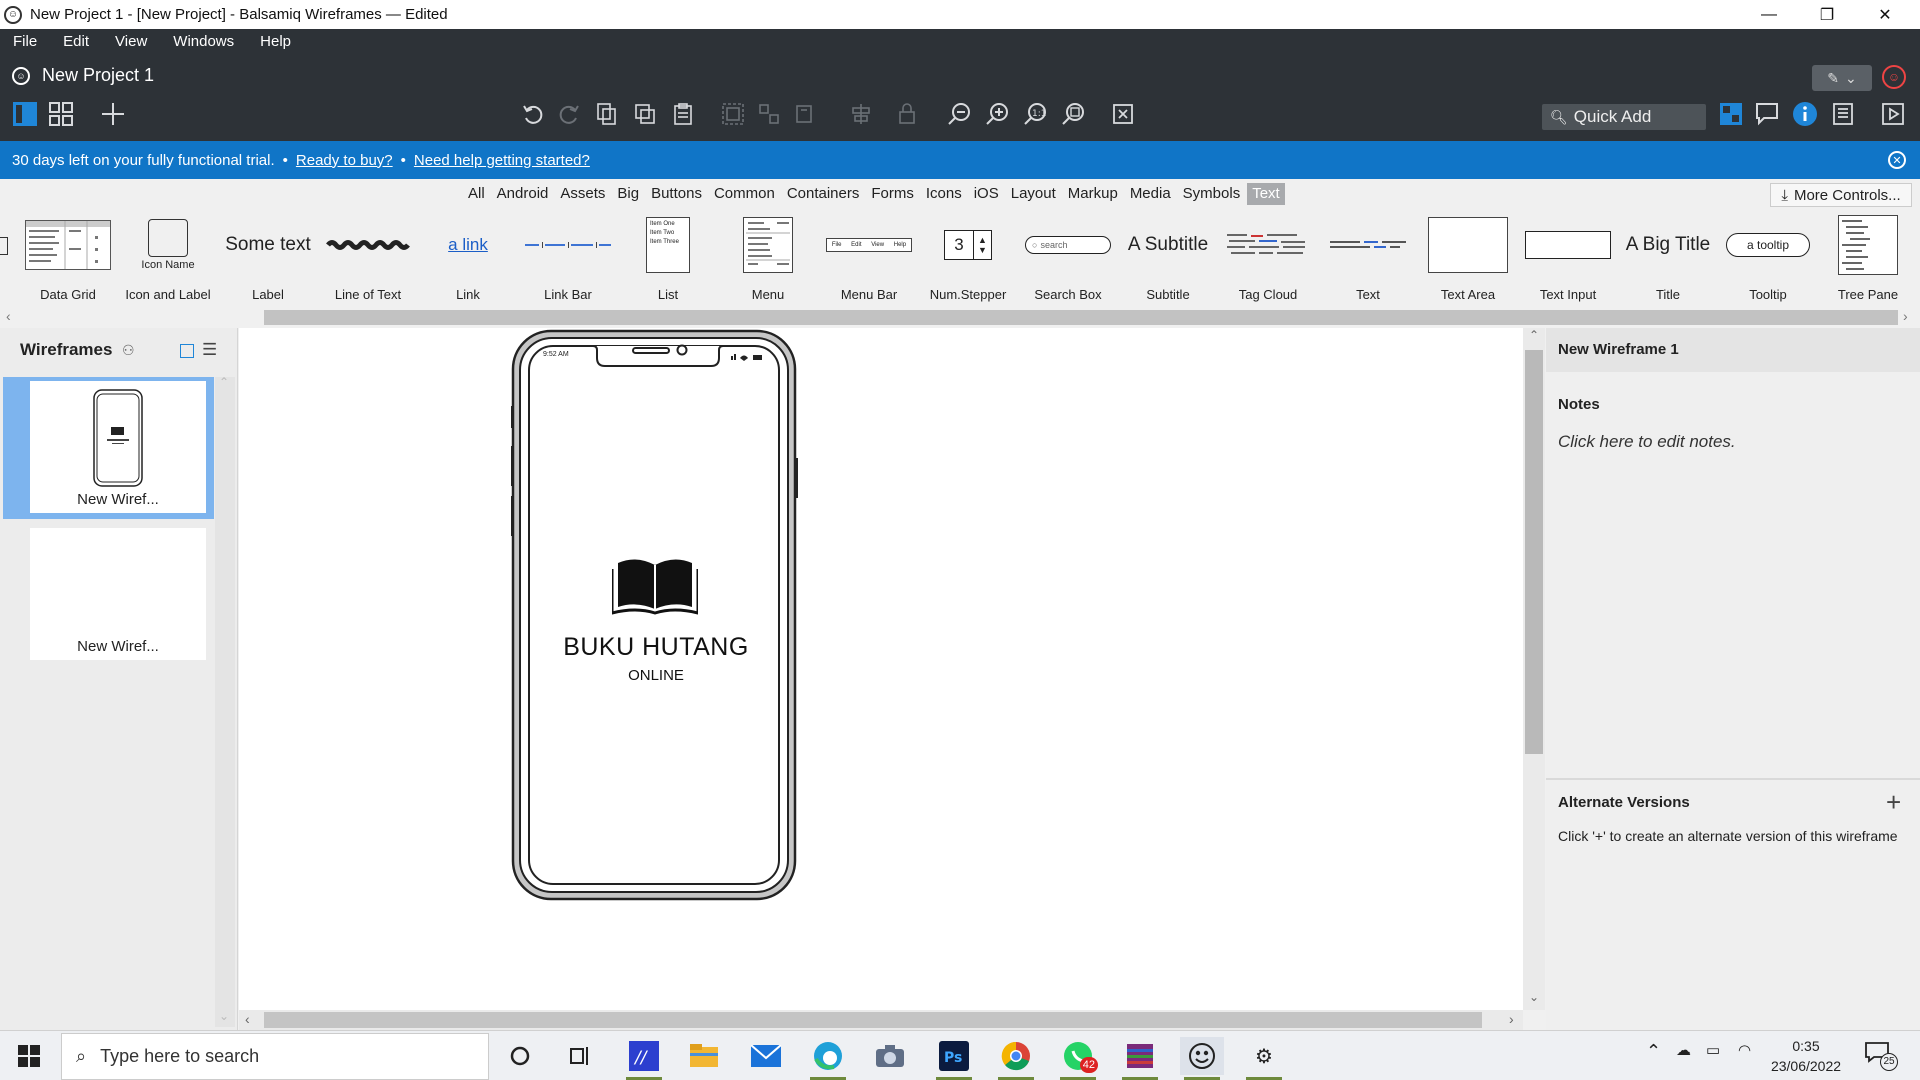 The image size is (1920, 1080). What do you see at coordinates (582, 194) in the screenshot?
I see `category-tab-assets: Assets` at bounding box center [582, 194].